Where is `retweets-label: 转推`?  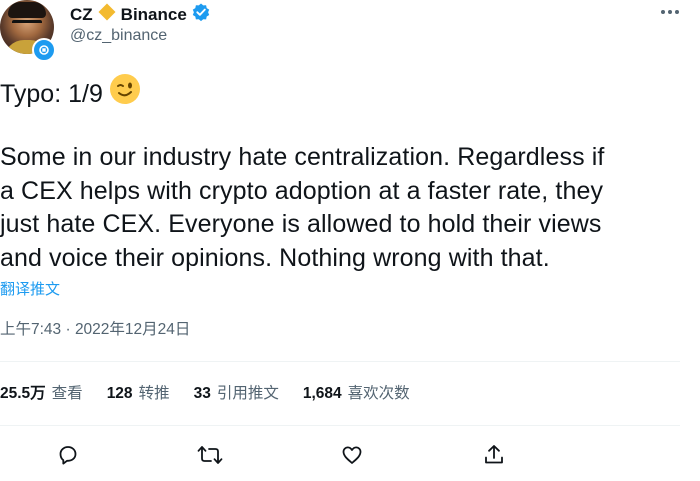 retweets-label: 转推 is located at coordinates (154, 393).